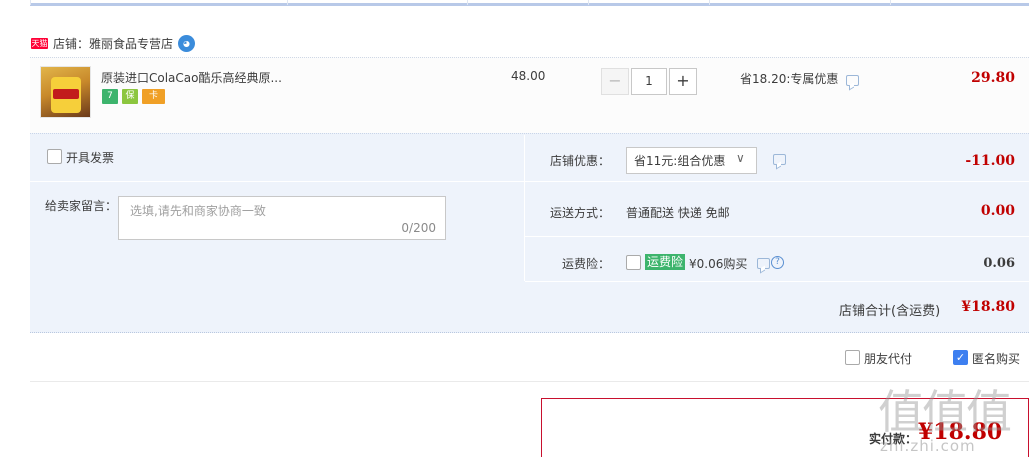 This screenshot has width=1029, height=457. Describe the element at coordinates (633, 262) in the screenshot. I see `insurance-checkbox` at that location.